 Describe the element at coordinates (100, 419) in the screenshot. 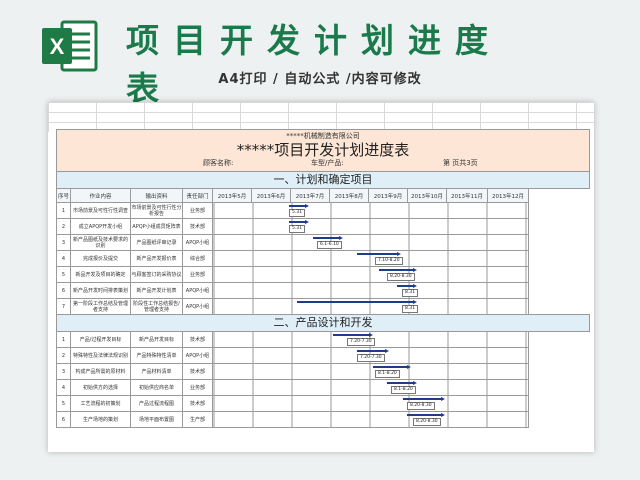

I see `cell-task: 生产场地的策划` at that location.